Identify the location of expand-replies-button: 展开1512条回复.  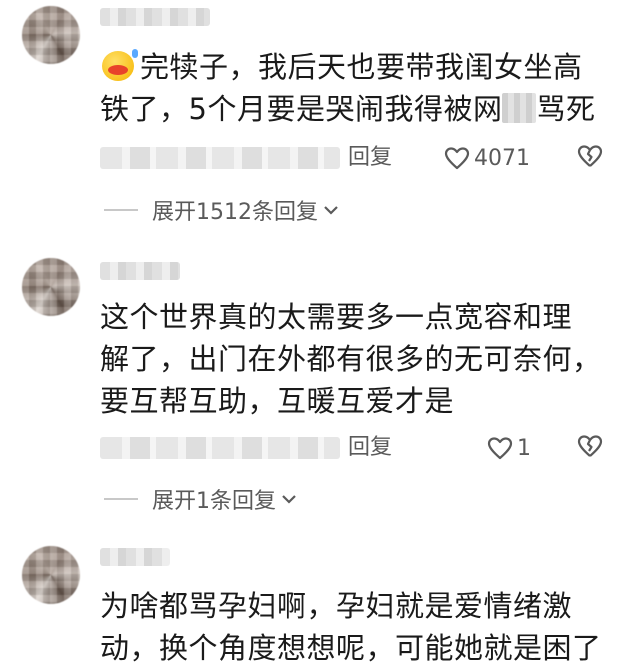
(222, 210).